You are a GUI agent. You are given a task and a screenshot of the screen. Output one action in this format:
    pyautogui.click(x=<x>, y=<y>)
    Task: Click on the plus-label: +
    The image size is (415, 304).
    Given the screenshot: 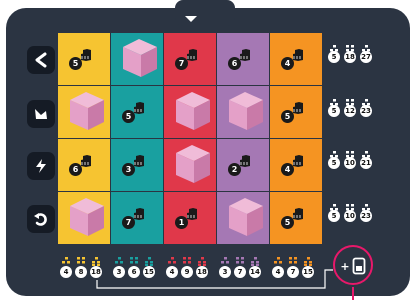 What is the action you would take?
    pyautogui.click(x=345, y=266)
    